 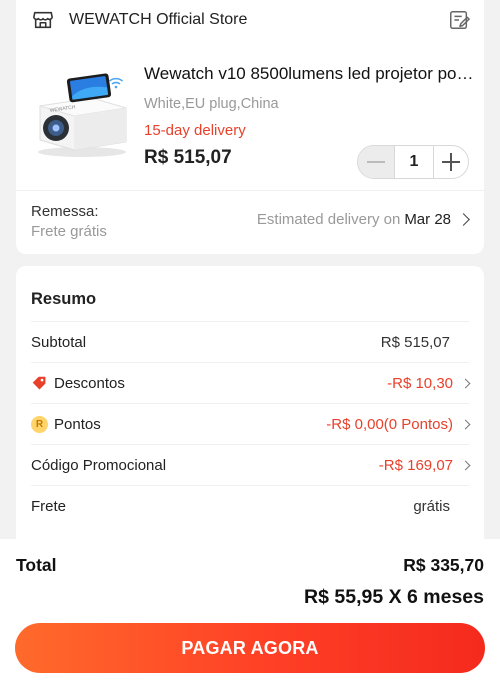 I want to click on divider, so click(x=250, y=190).